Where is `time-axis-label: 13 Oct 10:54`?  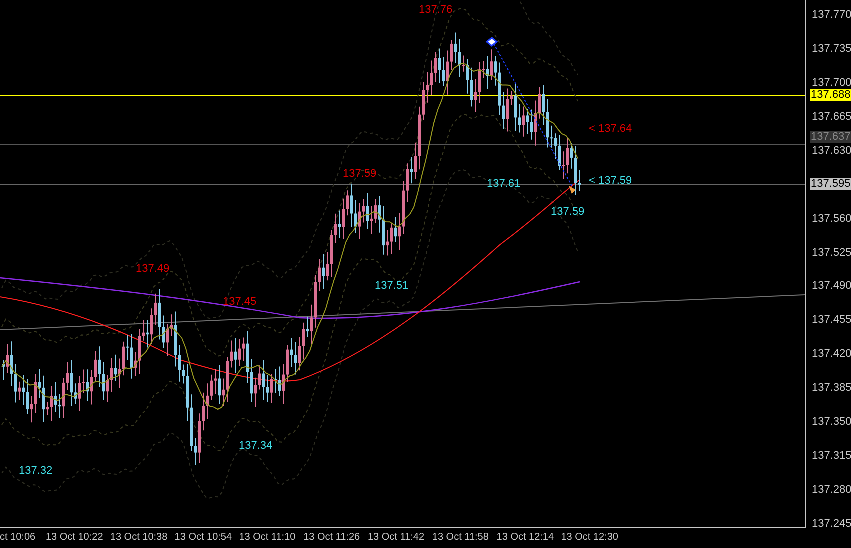 time-axis-label: 13 Oct 10:54 is located at coordinates (203, 537).